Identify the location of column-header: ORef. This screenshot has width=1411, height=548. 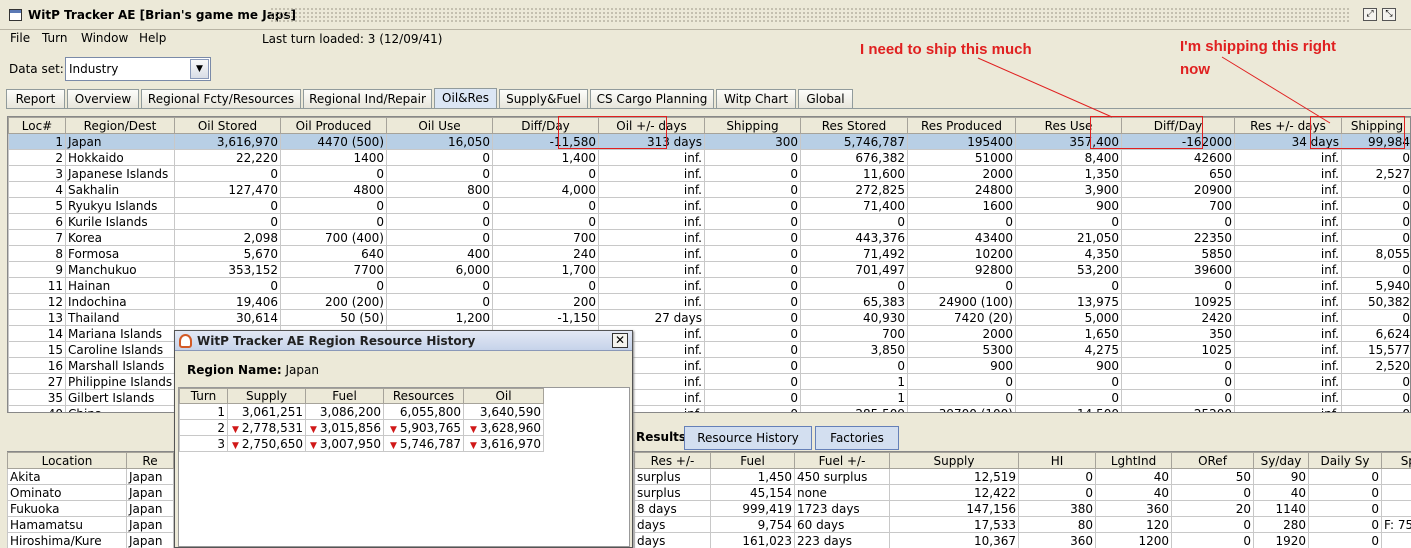
(1212, 460).